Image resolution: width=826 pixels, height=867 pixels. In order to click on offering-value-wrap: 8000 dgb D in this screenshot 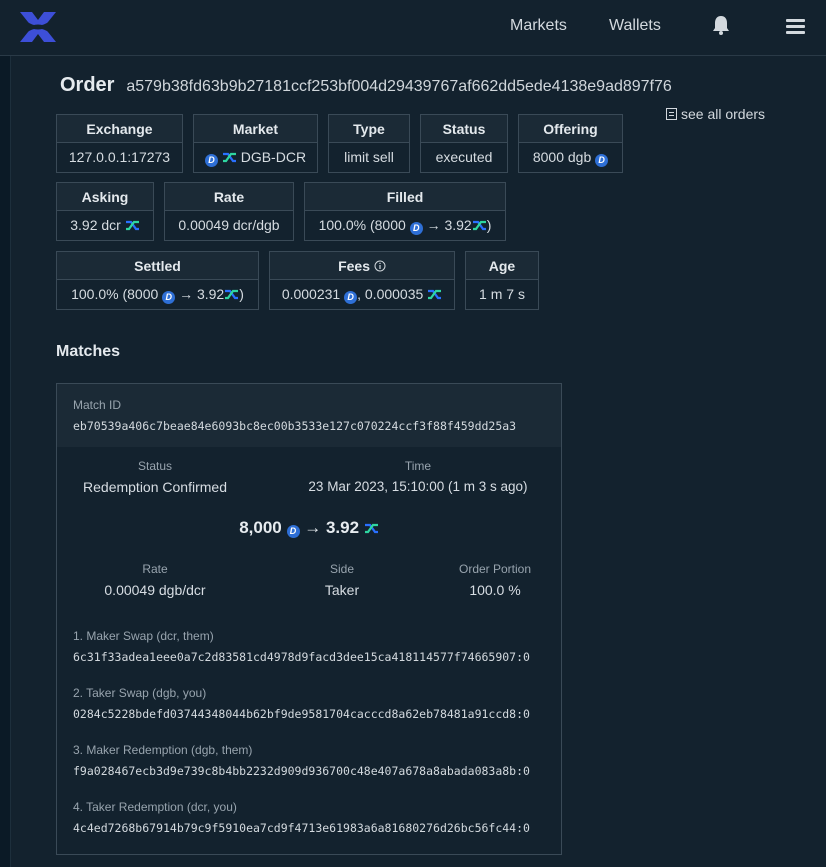, I will do `click(570, 157)`.